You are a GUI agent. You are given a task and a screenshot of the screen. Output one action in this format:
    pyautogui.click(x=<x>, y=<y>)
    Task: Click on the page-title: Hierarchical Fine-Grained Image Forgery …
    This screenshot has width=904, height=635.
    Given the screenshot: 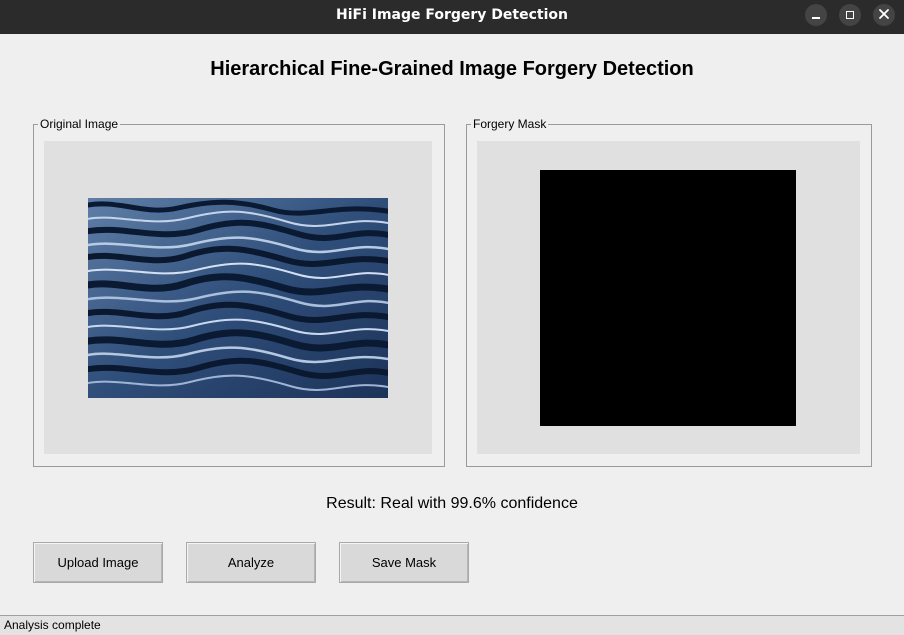 What is the action you would take?
    pyautogui.click(x=452, y=69)
    